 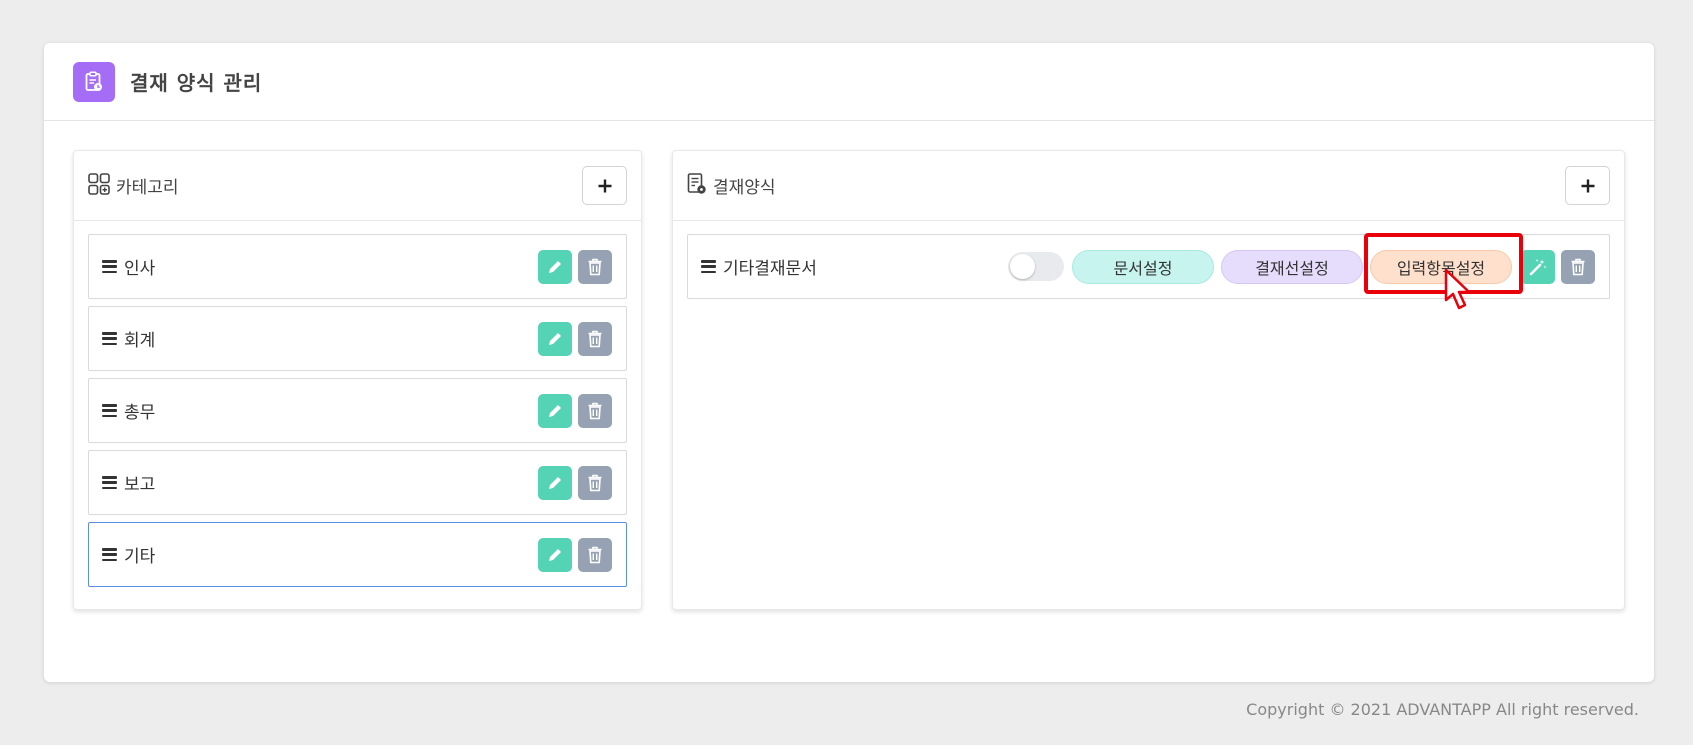 What do you see at coordinates (196, 83) in the screenshot?
I see `page-title: 결재 양식 관리` at bounding box center [196, 83].